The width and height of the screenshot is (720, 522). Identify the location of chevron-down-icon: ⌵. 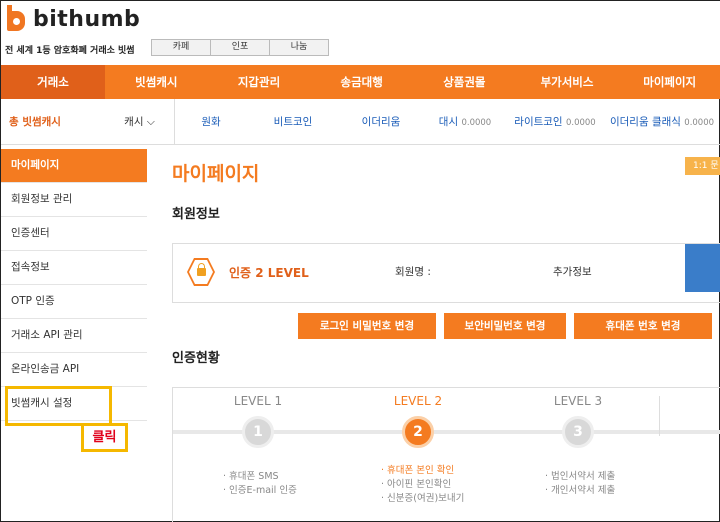
(150, 121).